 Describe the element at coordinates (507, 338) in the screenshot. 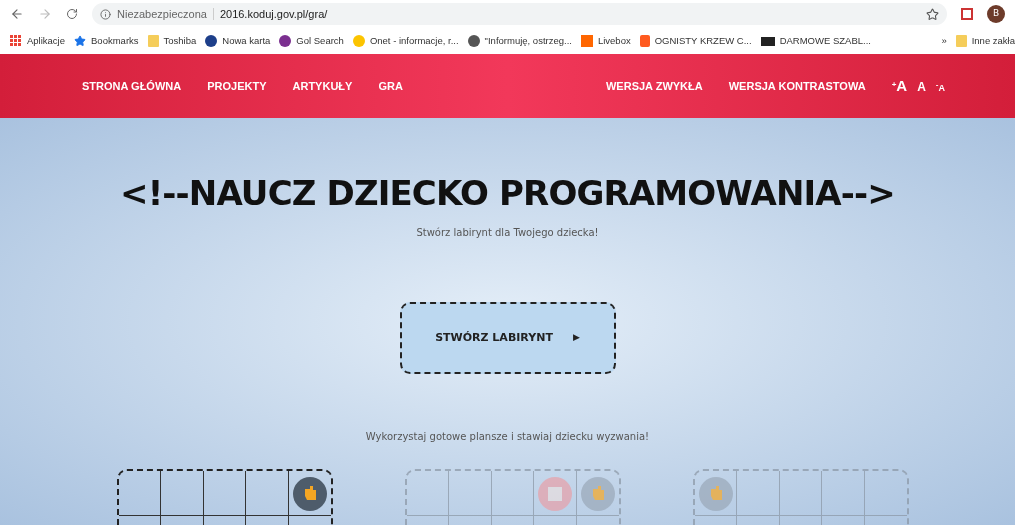

I see `create-maze-button: STWÓRZ LABIRYNT ▶` at that location.